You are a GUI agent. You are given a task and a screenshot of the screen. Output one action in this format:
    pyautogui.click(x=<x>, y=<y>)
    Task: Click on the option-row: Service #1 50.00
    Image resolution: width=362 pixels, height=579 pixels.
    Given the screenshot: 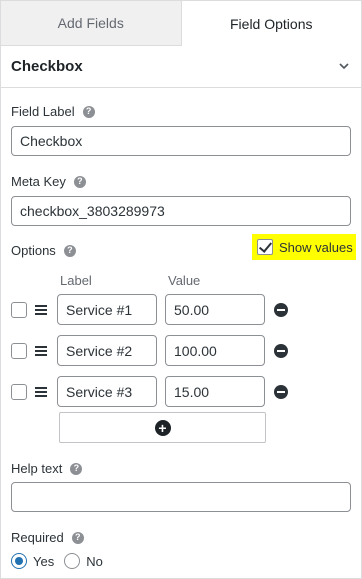 What is the action you would take?
    pyautogui.click(x=149, y=309)
    